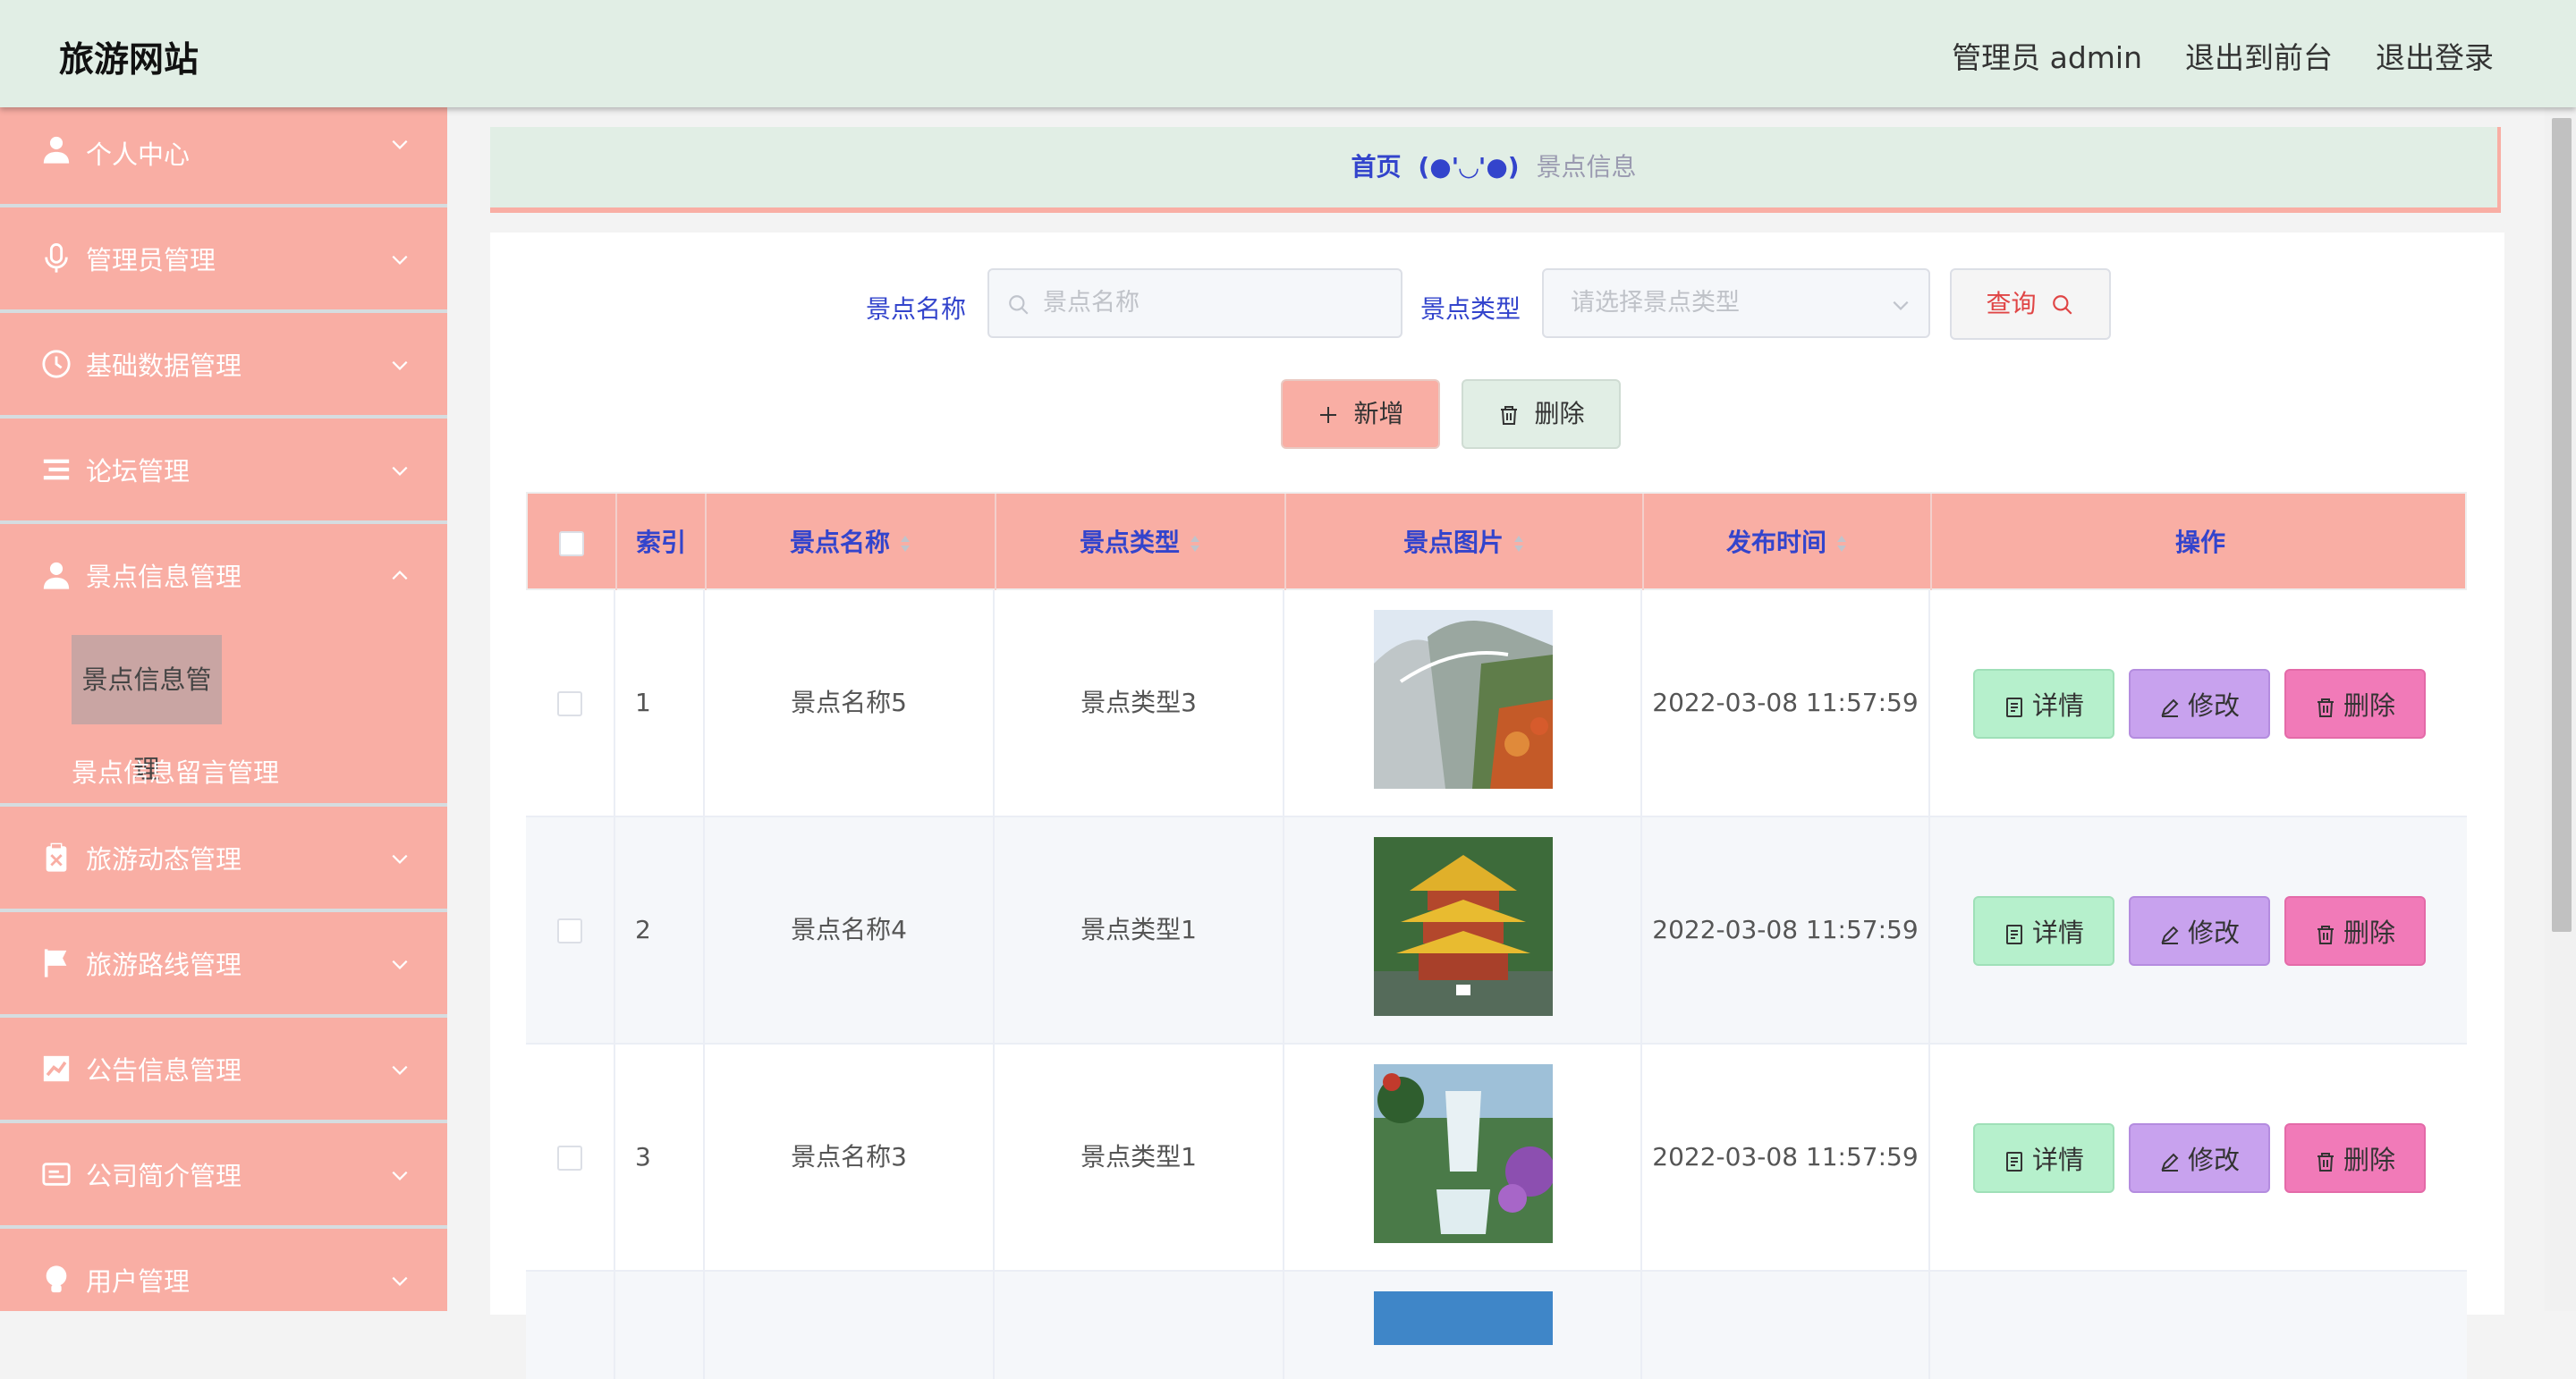 The height and width of the screenshot is (1379, 2576). Describe the element at coordinates (56, 1174) in the screenshot. I see `card-icon` at that location.